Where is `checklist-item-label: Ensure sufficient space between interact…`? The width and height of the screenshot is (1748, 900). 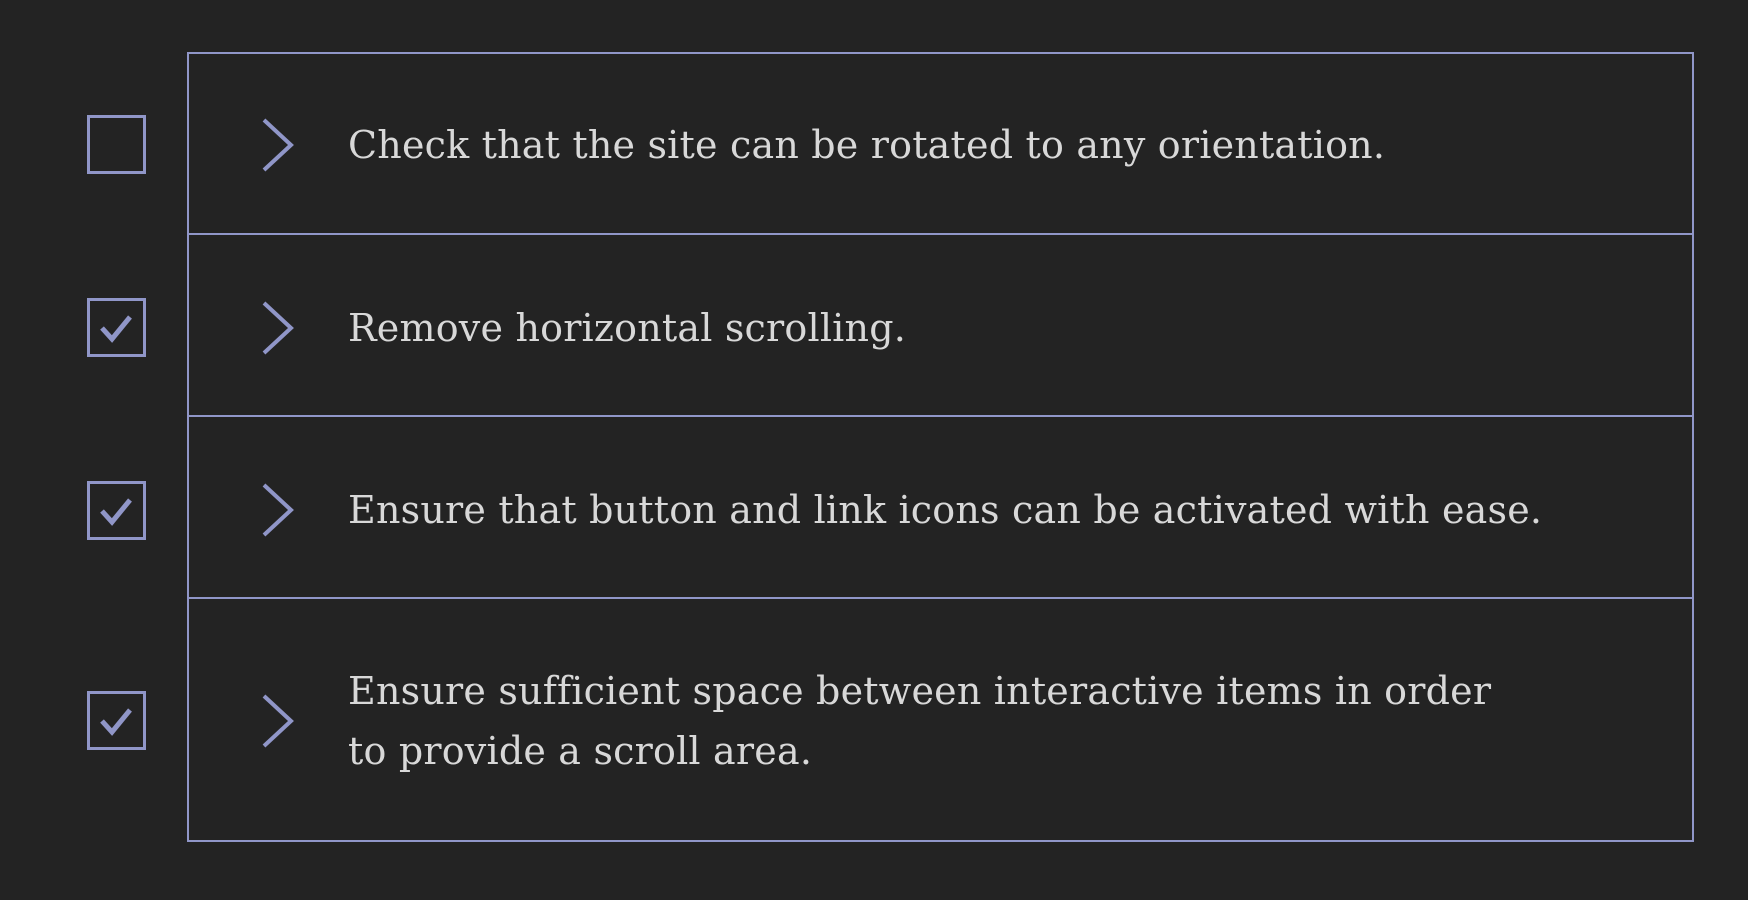
checklist-item-label: Ensure sufficient space between interact… is located at coordinates (920, 721).